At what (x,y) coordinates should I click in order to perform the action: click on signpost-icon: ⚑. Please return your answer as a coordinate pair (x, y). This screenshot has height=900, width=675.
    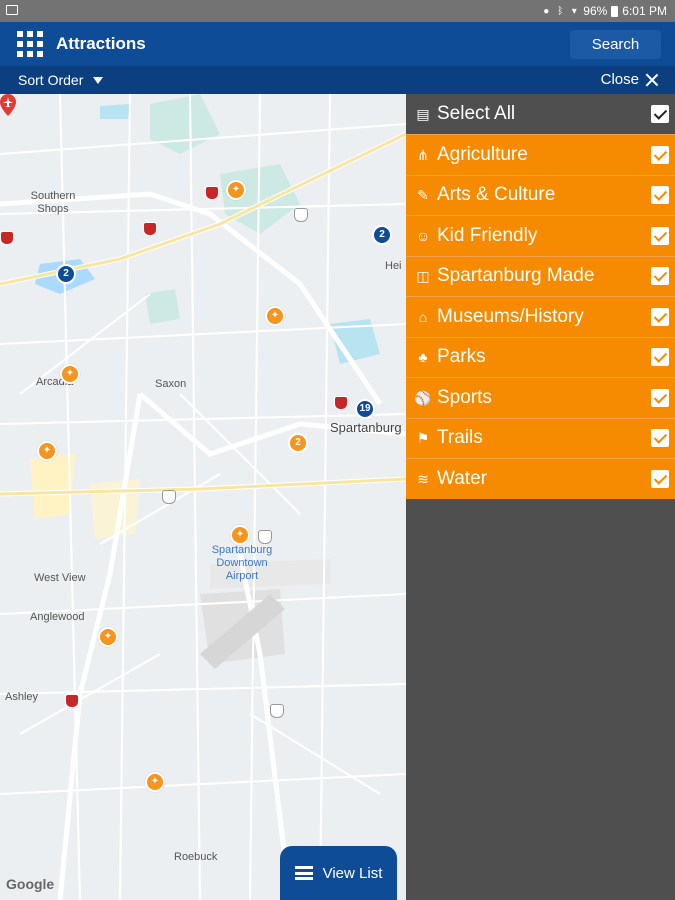
    Looking at the image, I should click on (423, 438).